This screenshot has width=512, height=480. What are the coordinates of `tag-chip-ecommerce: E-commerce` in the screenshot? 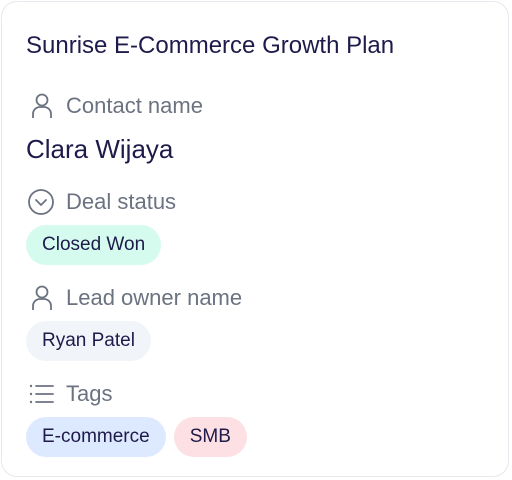 It's located at (96, 437).